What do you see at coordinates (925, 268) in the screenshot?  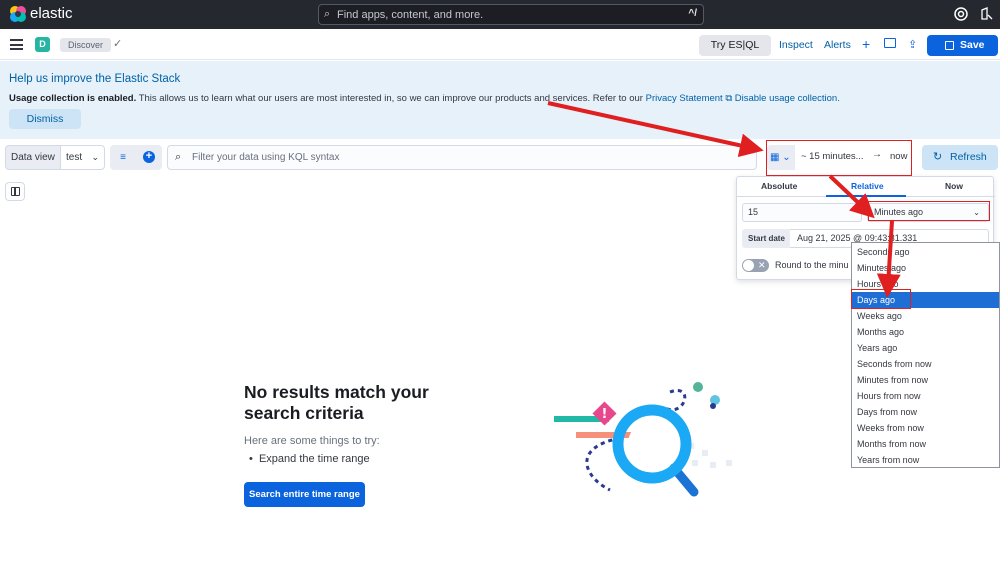 I see `option-minutes-ago: Minutes ago` at bounding box center [925, 268].